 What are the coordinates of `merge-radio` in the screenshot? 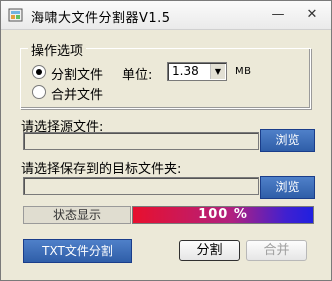 It's located at (39, 92).